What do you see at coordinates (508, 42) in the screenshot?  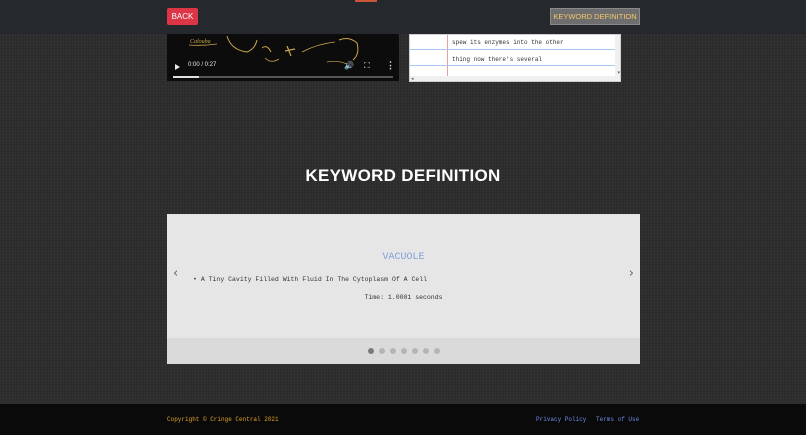 I see `transcript-line: spew its enzymes into the other` at bounding box center [508, 42].